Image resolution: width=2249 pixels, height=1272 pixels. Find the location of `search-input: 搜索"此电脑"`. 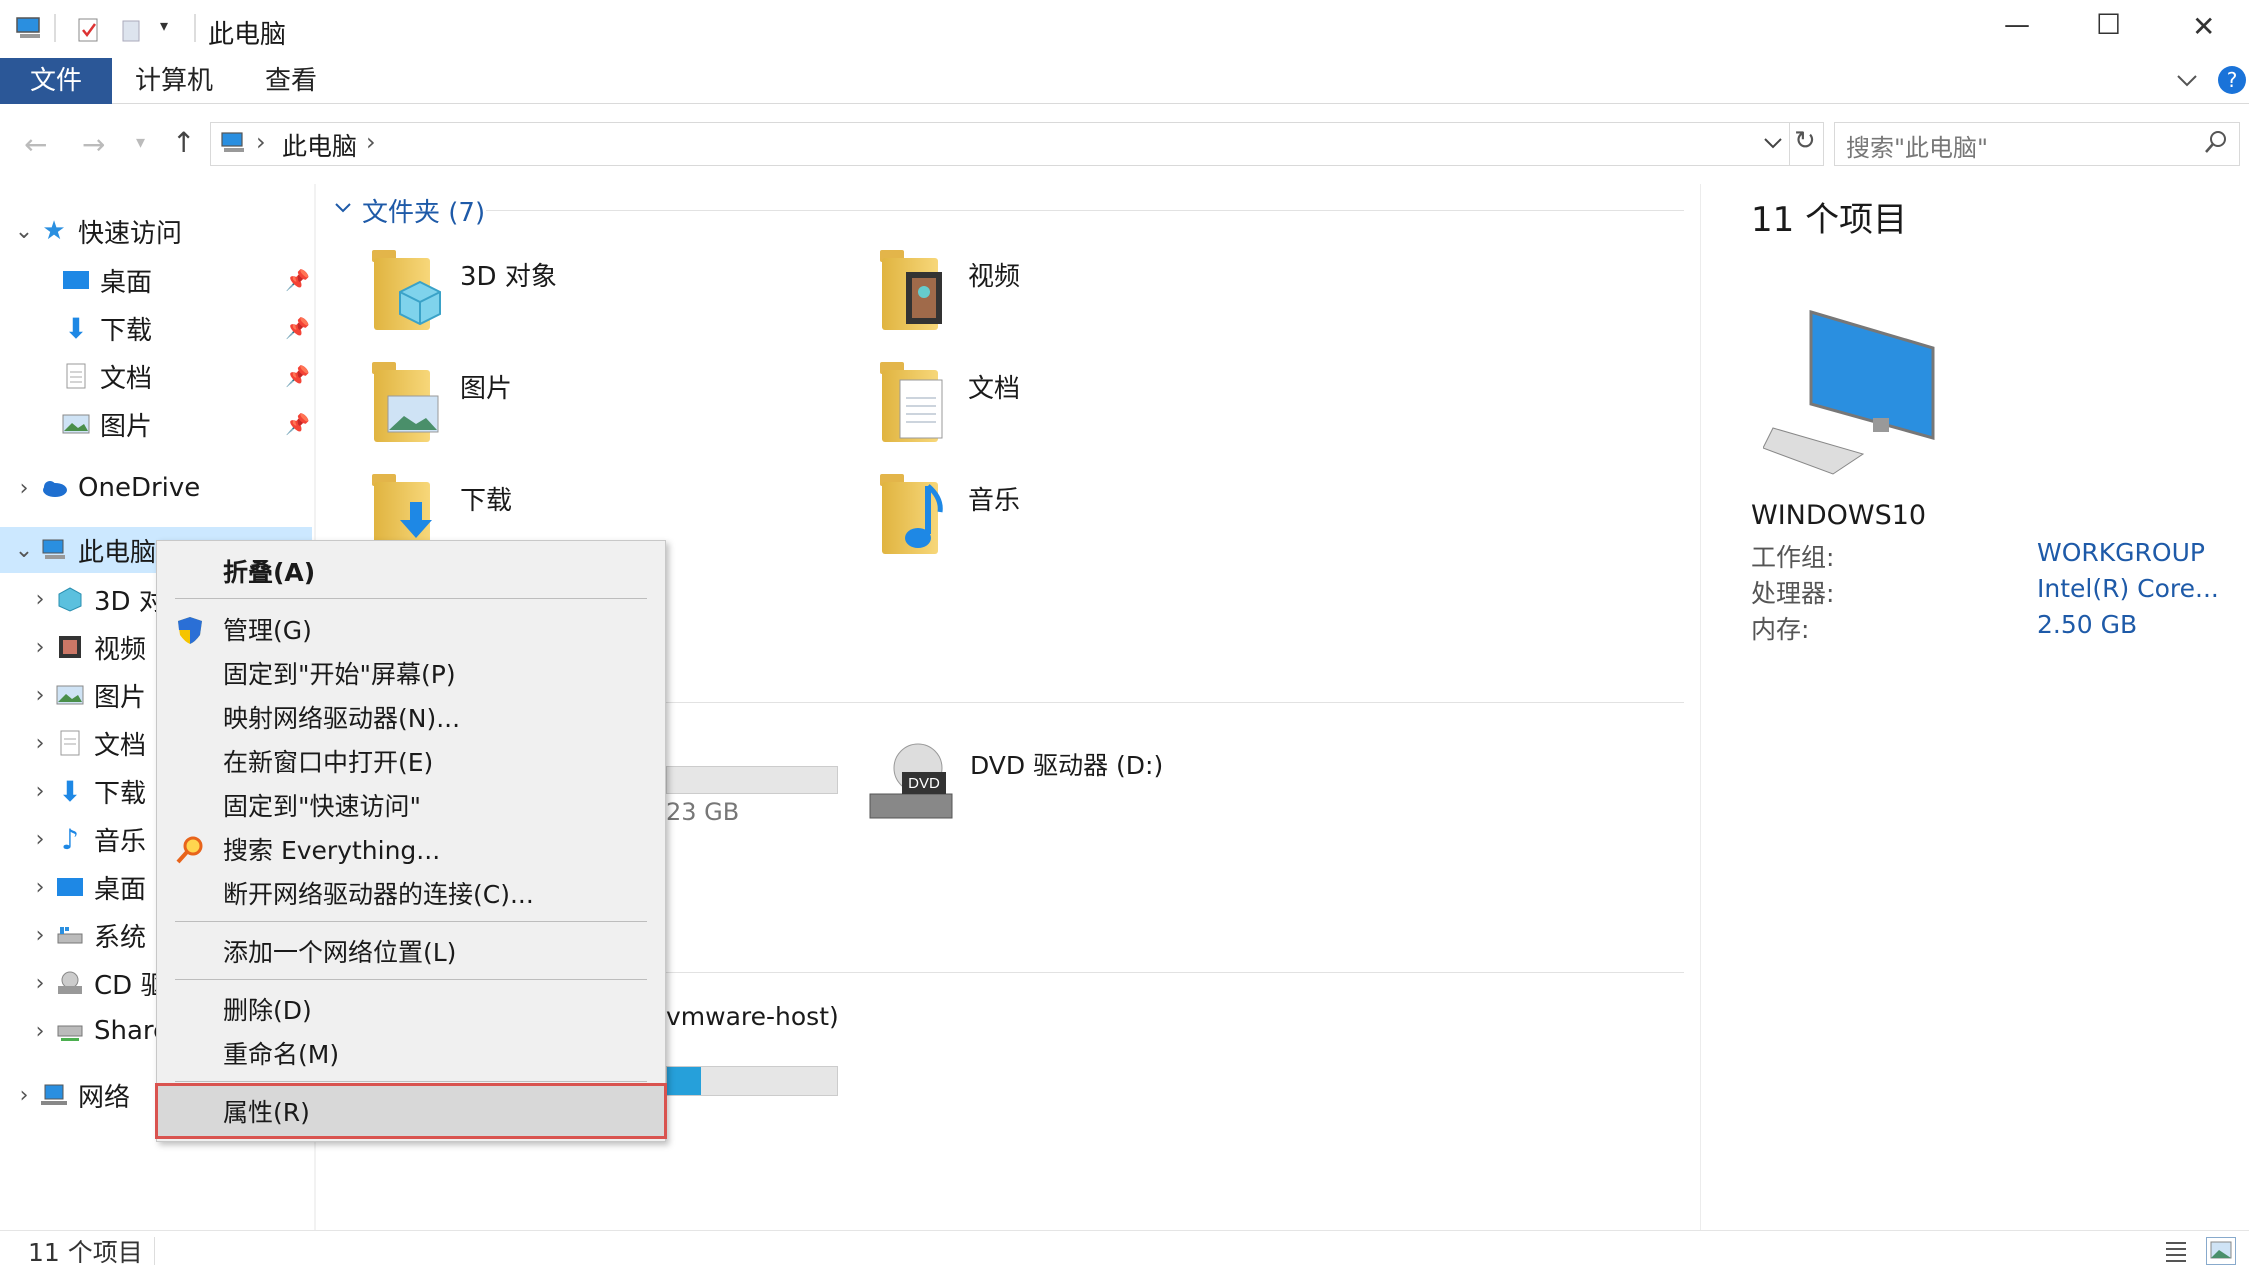

search-input: 搜索"此电脑" is located at coordinates (1917, 145).